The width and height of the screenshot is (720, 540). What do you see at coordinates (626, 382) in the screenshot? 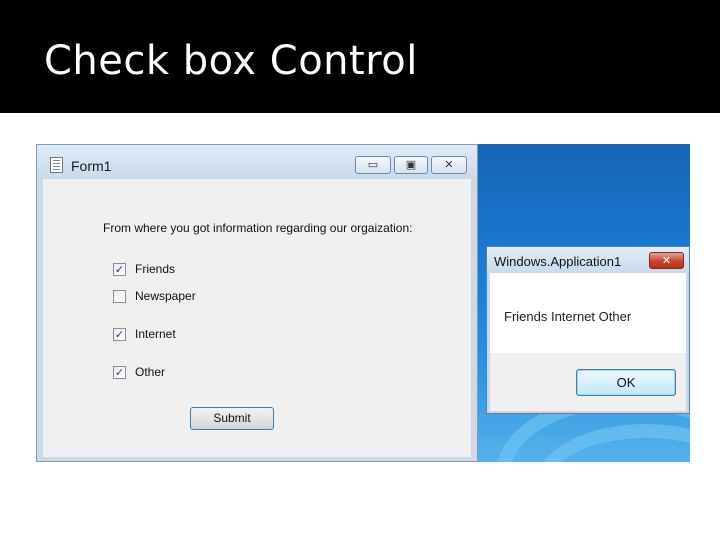
I see `ok-button: OK` at bounding box center [626, 382].